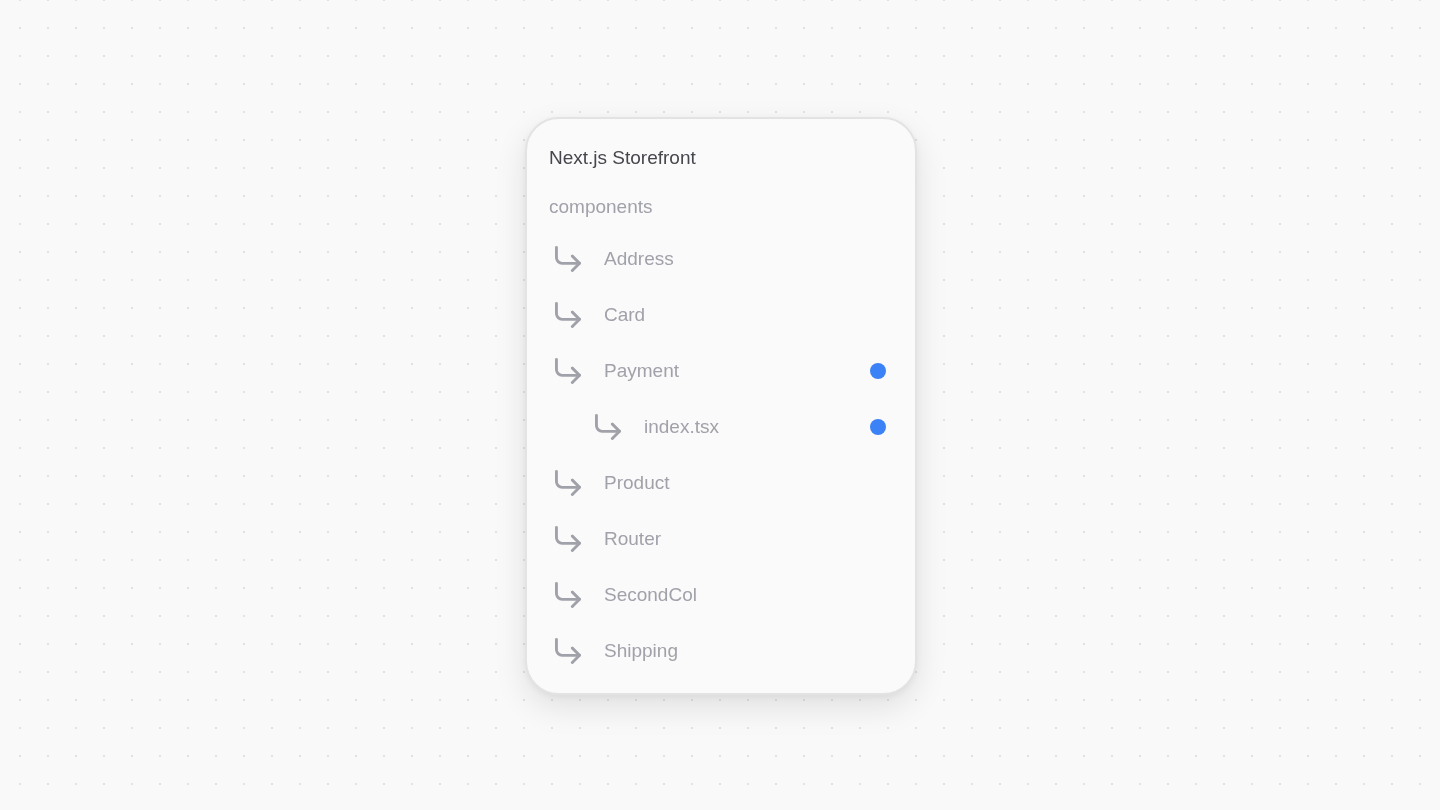 This screenshot has height=810, width=1440. What do you see at coordinates (601, 207) in the screenshot?
I see `folder-label: components` at bounding box center [601, 207].